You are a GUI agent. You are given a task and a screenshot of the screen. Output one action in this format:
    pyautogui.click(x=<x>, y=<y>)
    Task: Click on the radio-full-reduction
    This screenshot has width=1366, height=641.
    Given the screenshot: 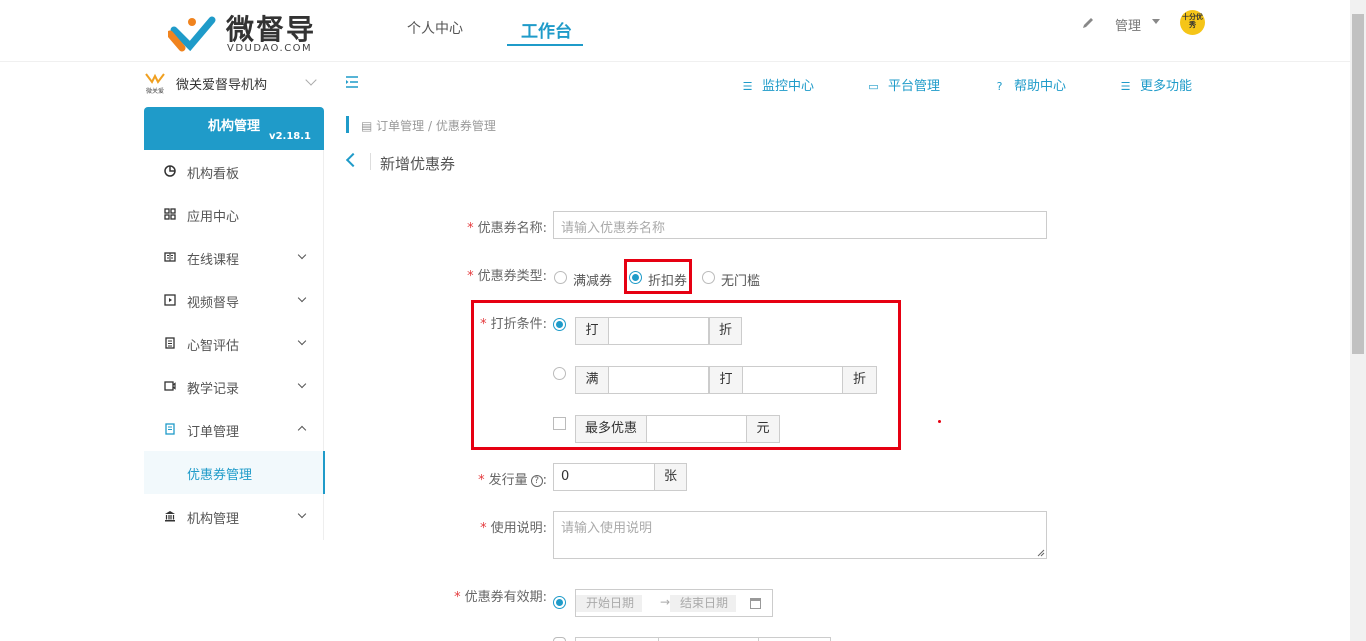 What is the action you would take?
    pyautogui.click(x=560, y=277)
    